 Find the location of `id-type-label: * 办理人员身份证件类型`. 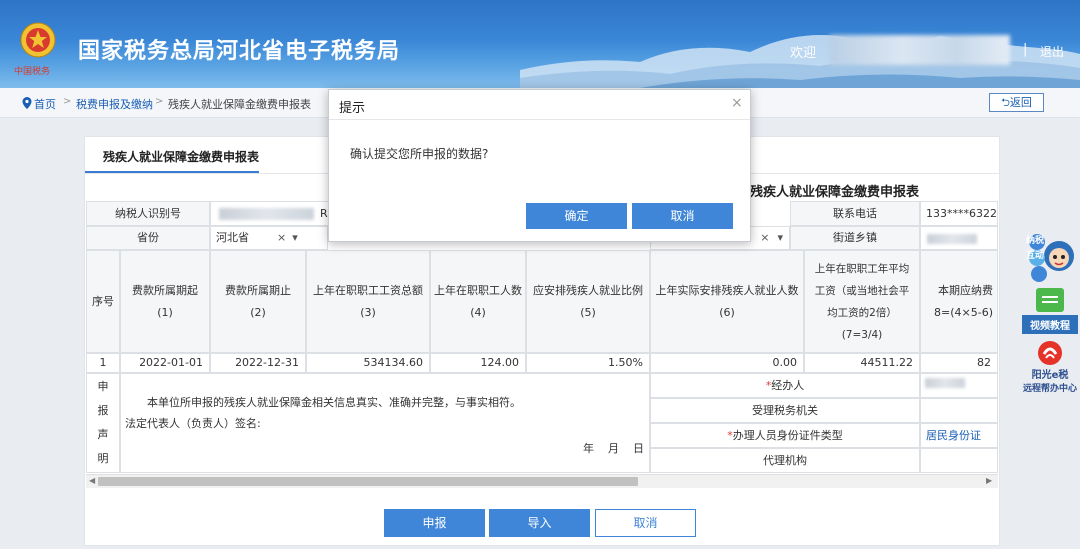

id-type-label: * 办理人员身份证件类型 is located at coordinates (785, 435).